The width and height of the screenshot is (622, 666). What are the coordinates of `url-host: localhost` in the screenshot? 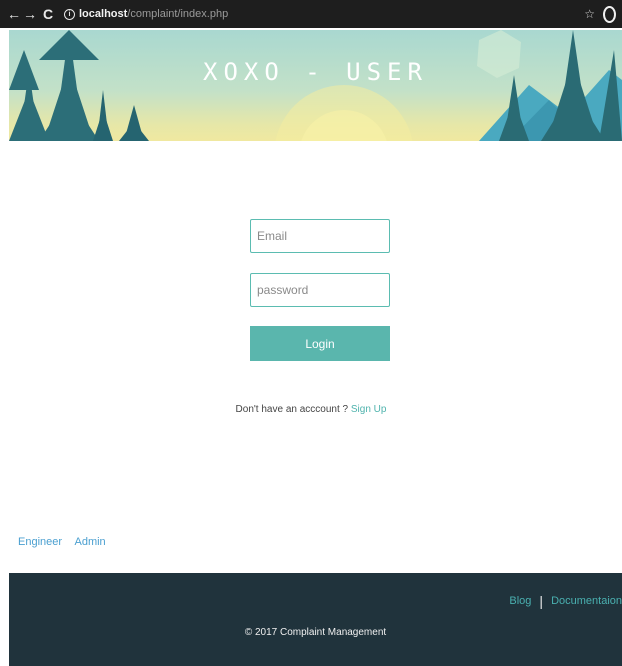 It's located at (103, 14).